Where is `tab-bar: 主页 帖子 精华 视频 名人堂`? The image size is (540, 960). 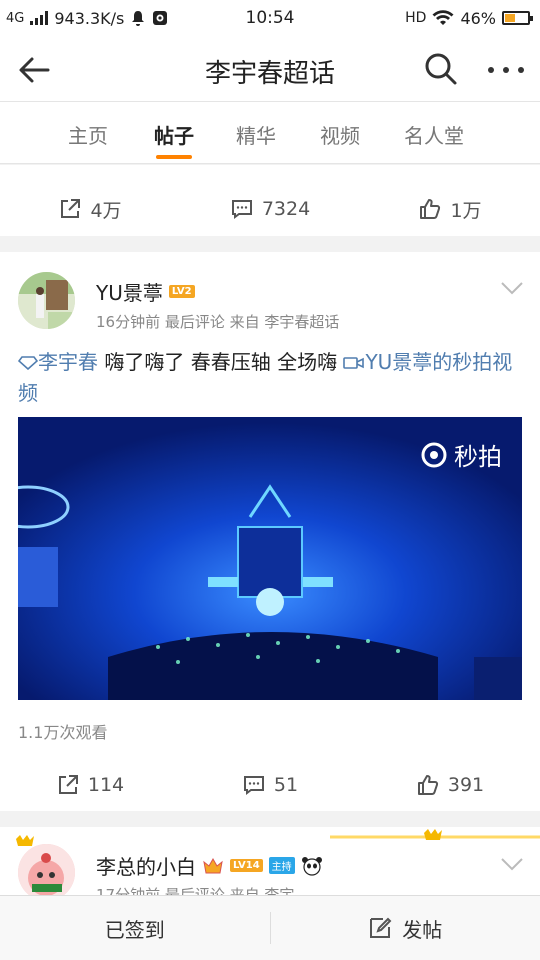 tab-bar: 主页 帖子 精华 视频 名人堂 is located at coordinates (270, 133).